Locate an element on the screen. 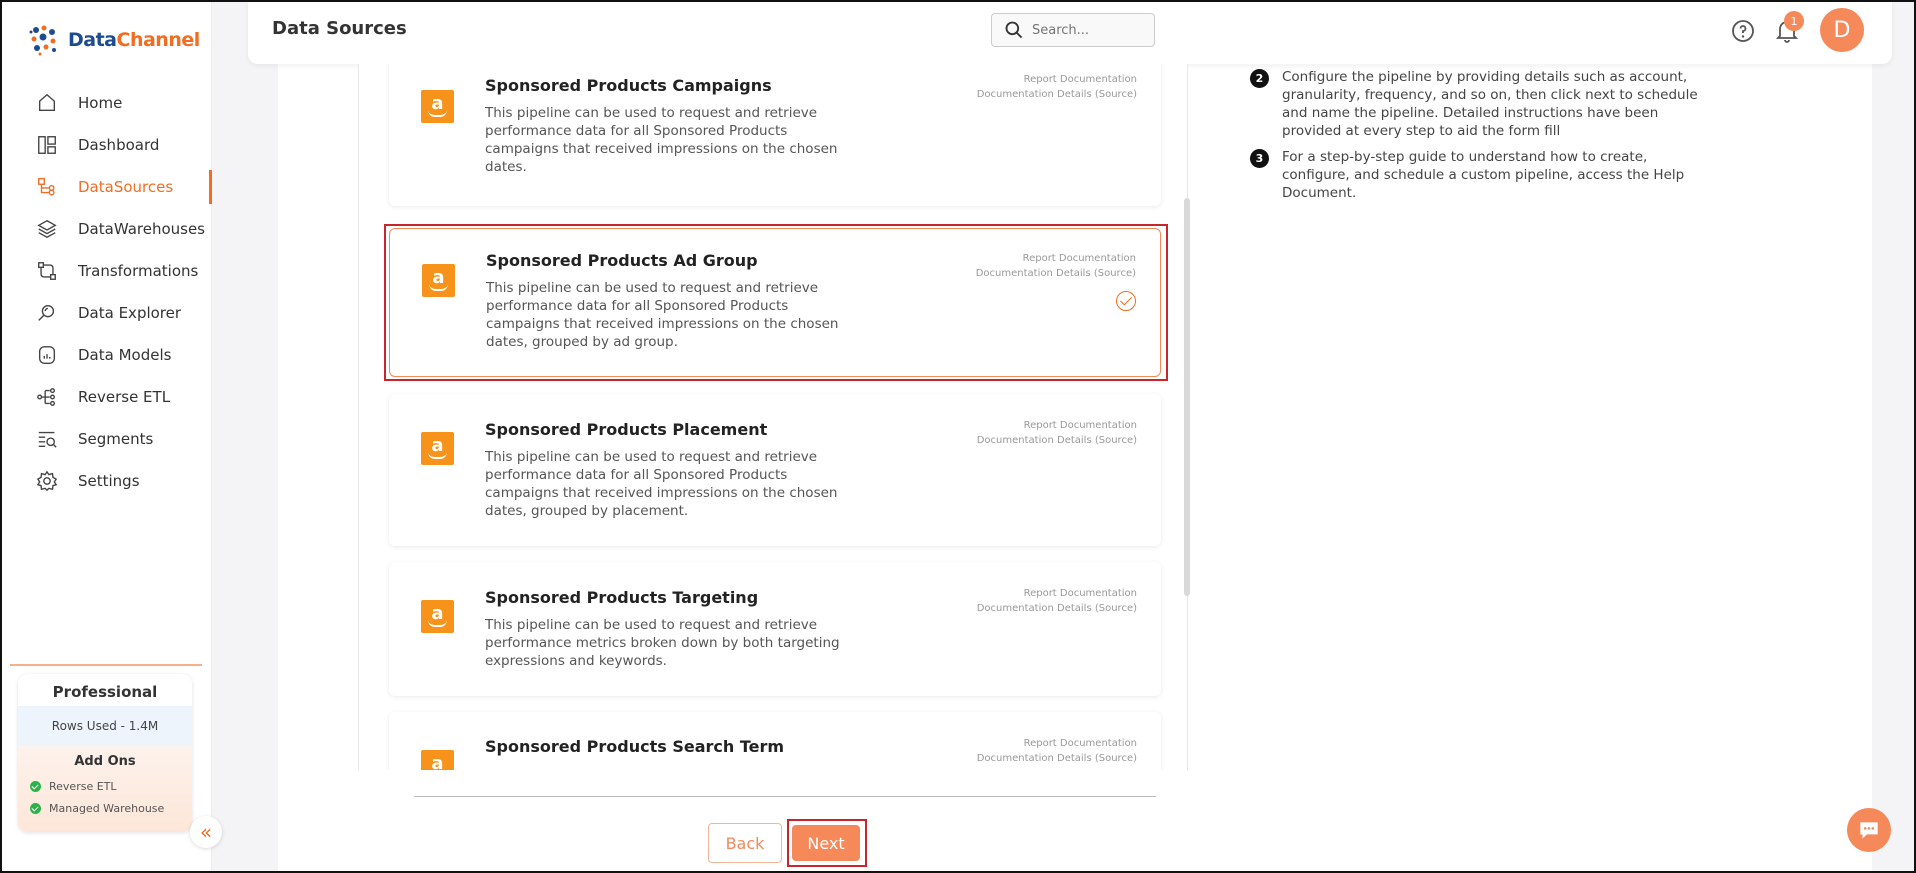 Image resolution: width=1916 pixels, height=873 pixels. datachannel-logo-icon is located at coordinates (44, 40).